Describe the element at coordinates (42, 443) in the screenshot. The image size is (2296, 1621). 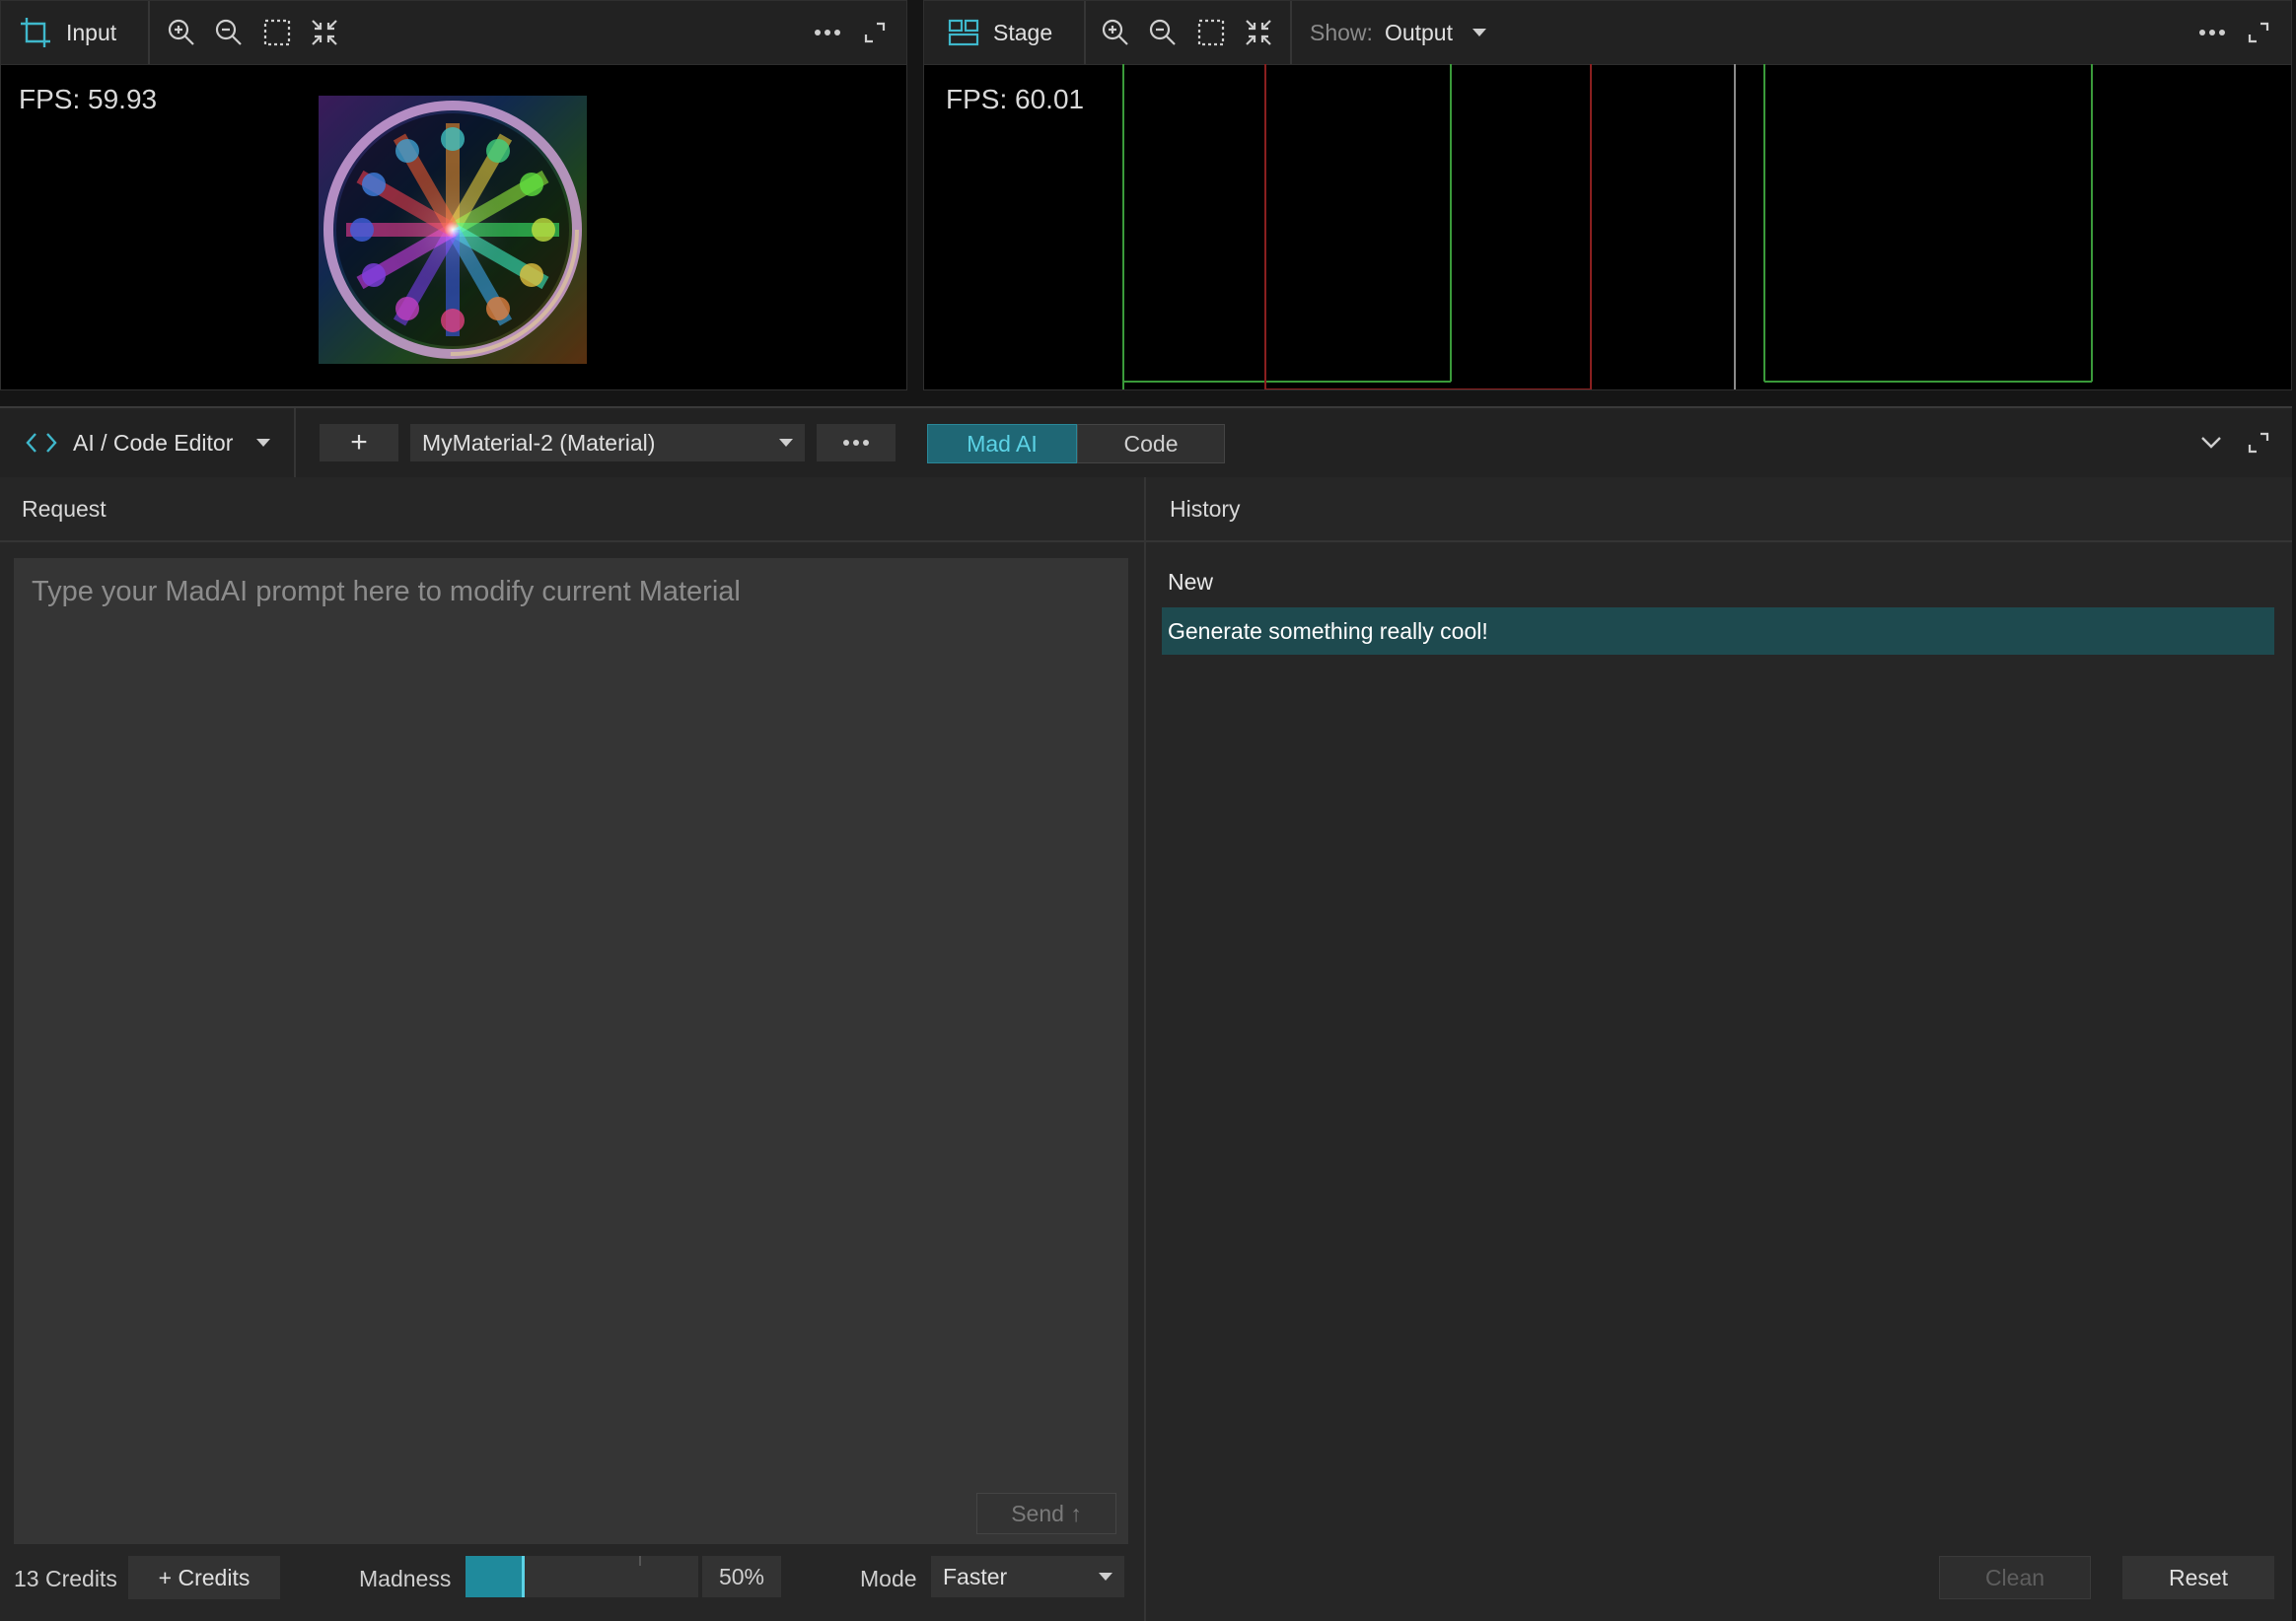
I see `code-brackets-icon` at that location.